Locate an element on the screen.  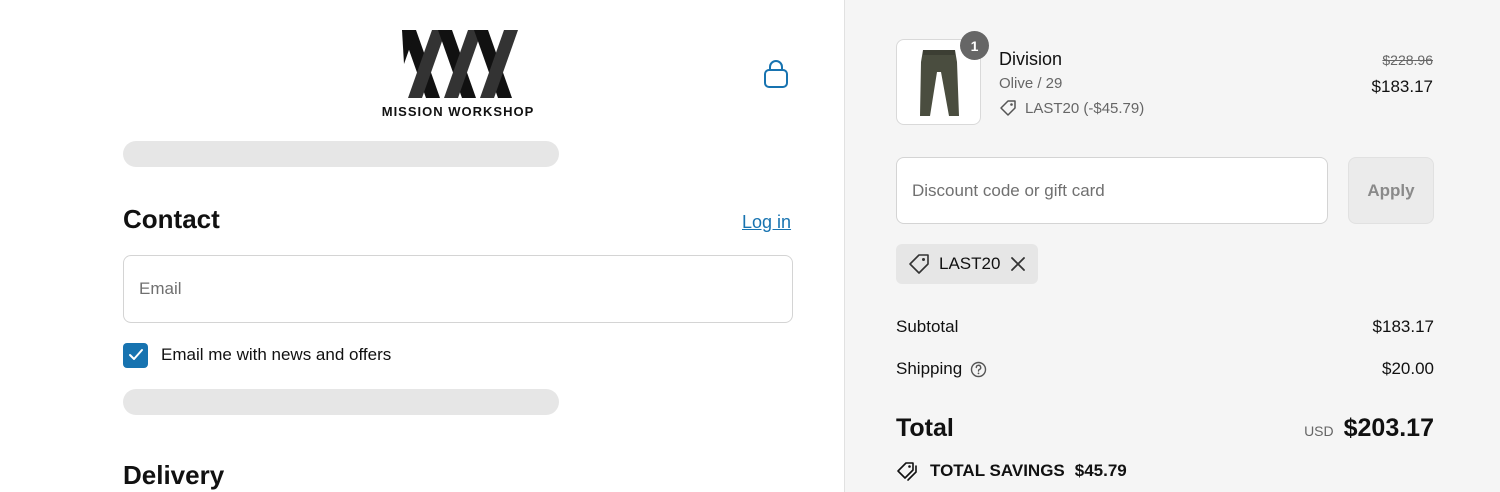
shipping-label: Shipping is located at coordinates (929, 368).